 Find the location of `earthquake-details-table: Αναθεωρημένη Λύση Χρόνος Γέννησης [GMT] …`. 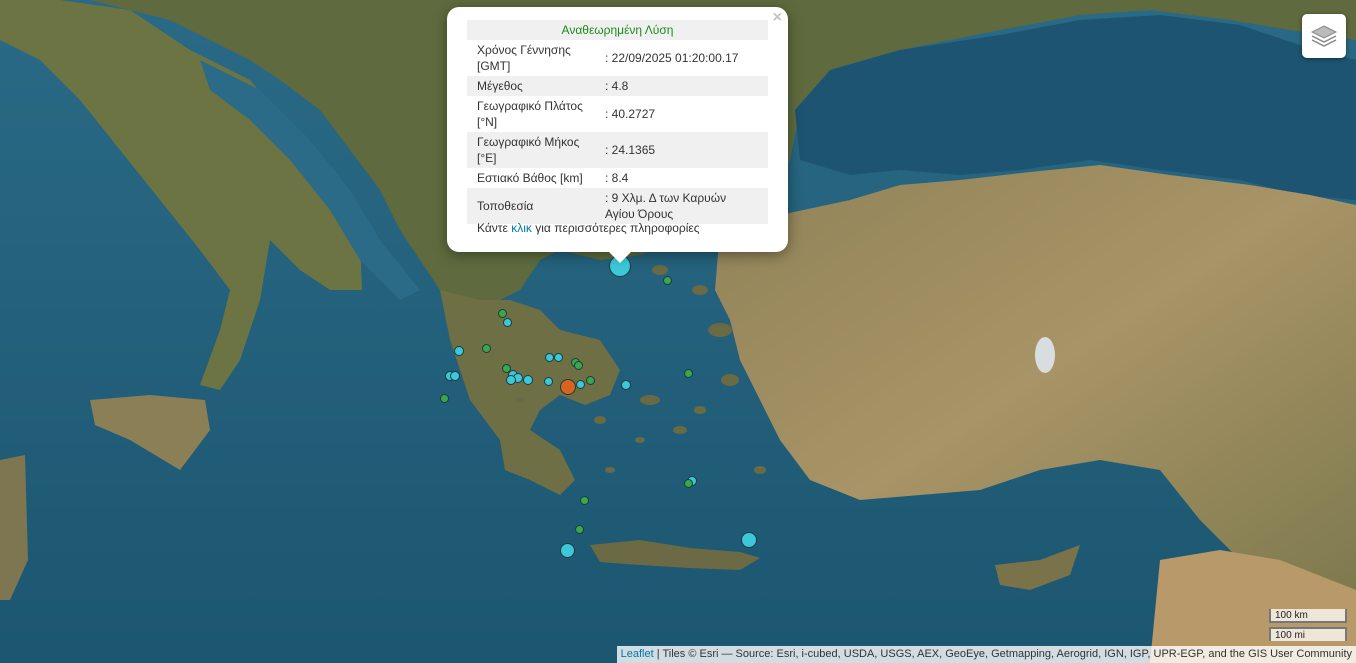

earthquake-details-table: Αναθεωρημένη Λύση Χρόνος Γέννησης [GMT] … is located at coordinates (617, 122).